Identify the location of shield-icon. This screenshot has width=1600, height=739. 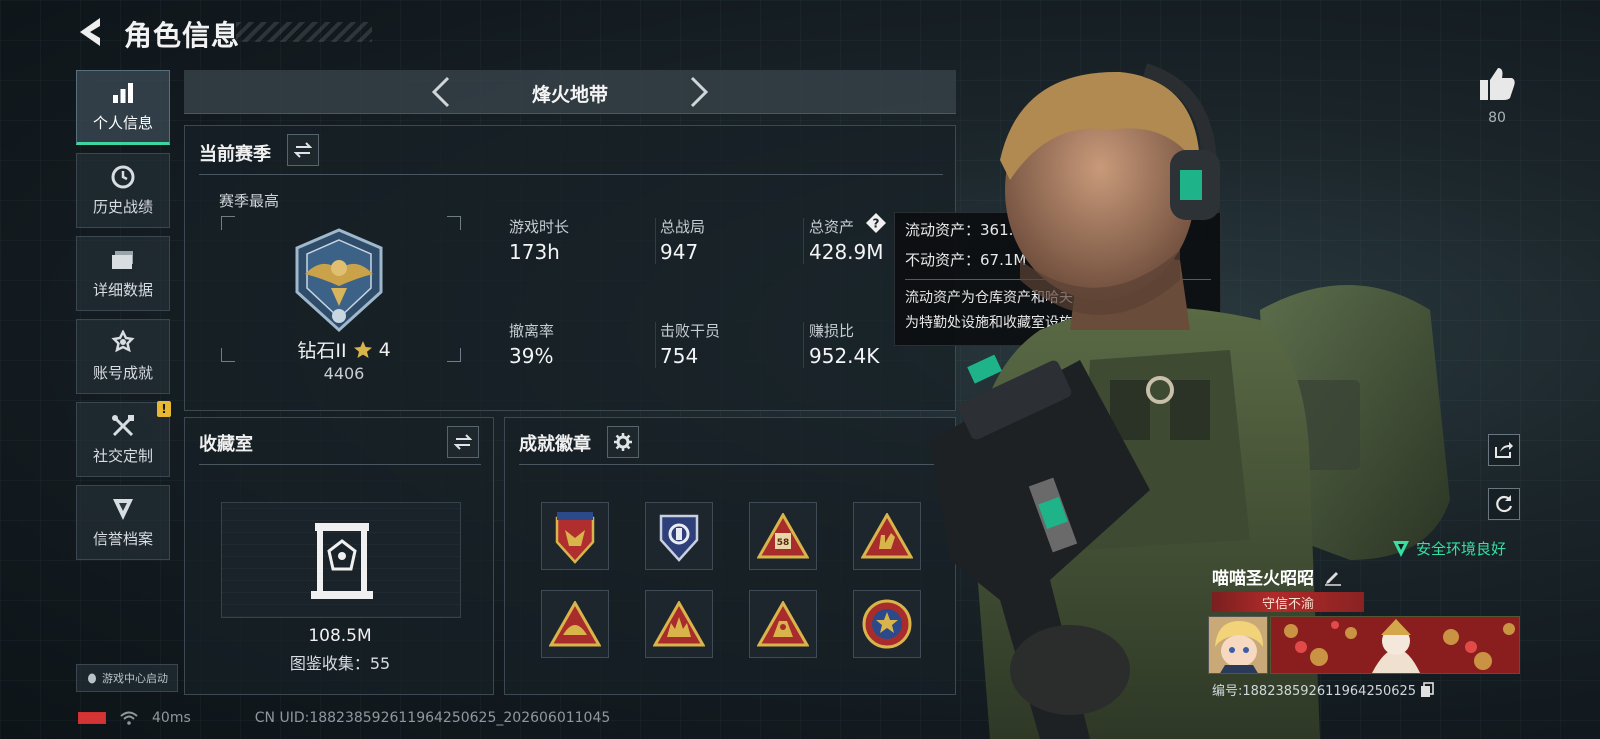
(123, 509).